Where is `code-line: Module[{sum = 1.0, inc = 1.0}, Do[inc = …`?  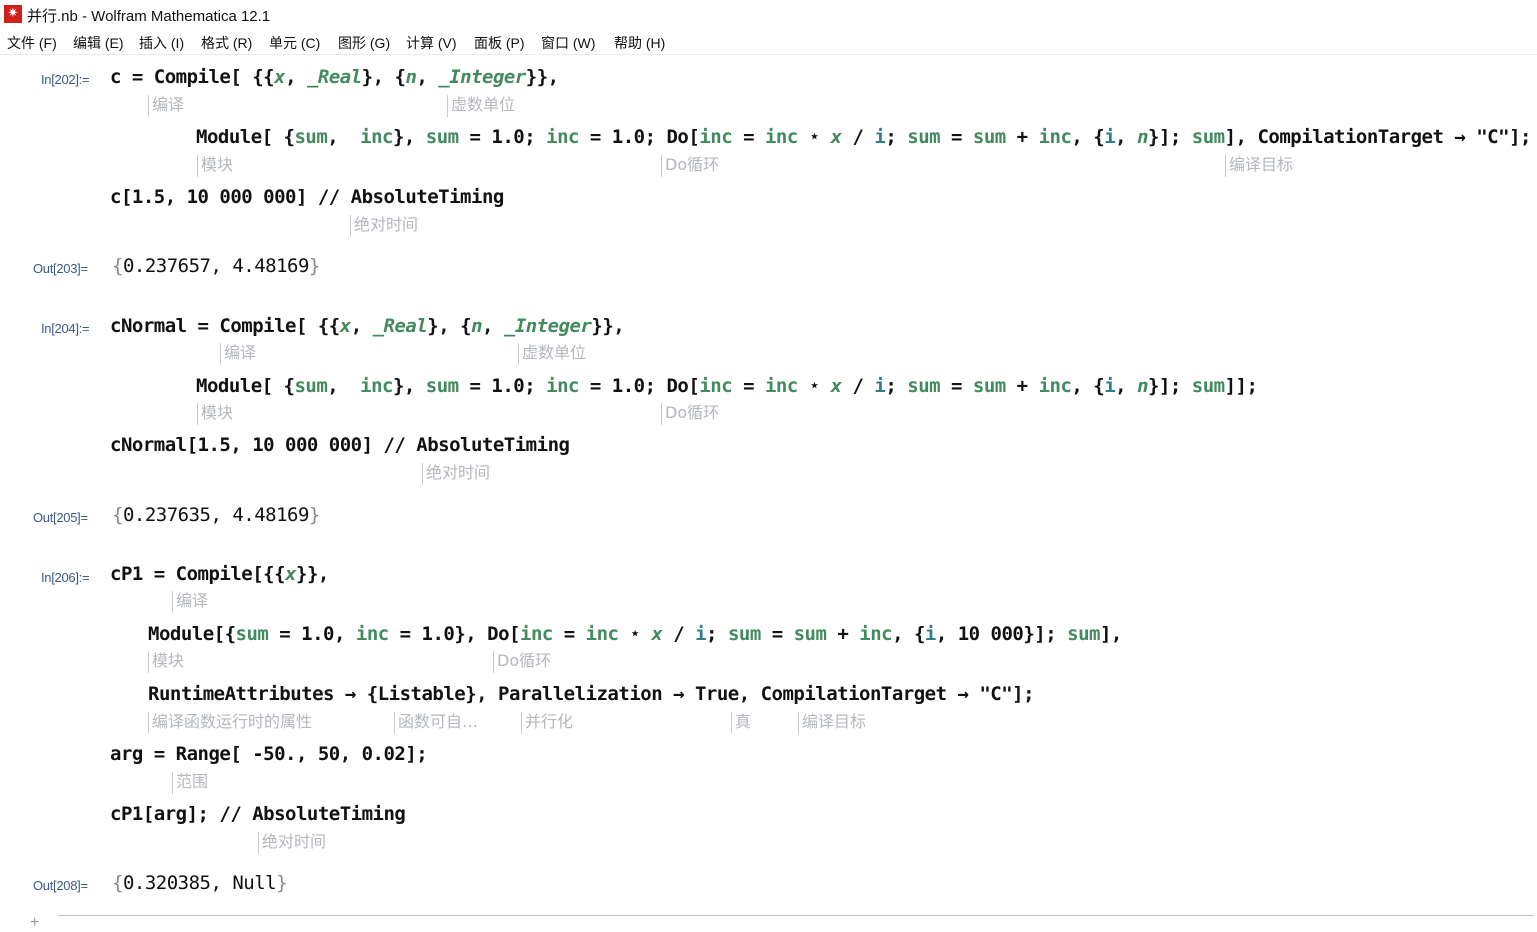
code-line: Module[{sum = 1.0, inc = 1.0}, Do[inc = … is located at coordinates (635, 634).